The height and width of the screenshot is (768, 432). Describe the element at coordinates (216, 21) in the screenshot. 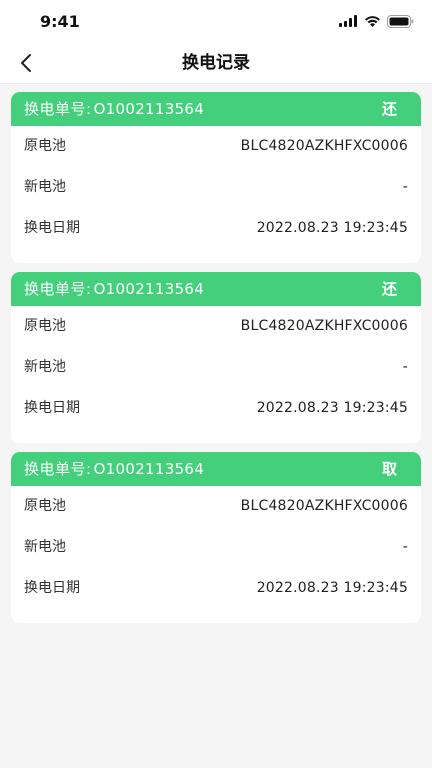

I see `status-bar: 9:41` at that location.